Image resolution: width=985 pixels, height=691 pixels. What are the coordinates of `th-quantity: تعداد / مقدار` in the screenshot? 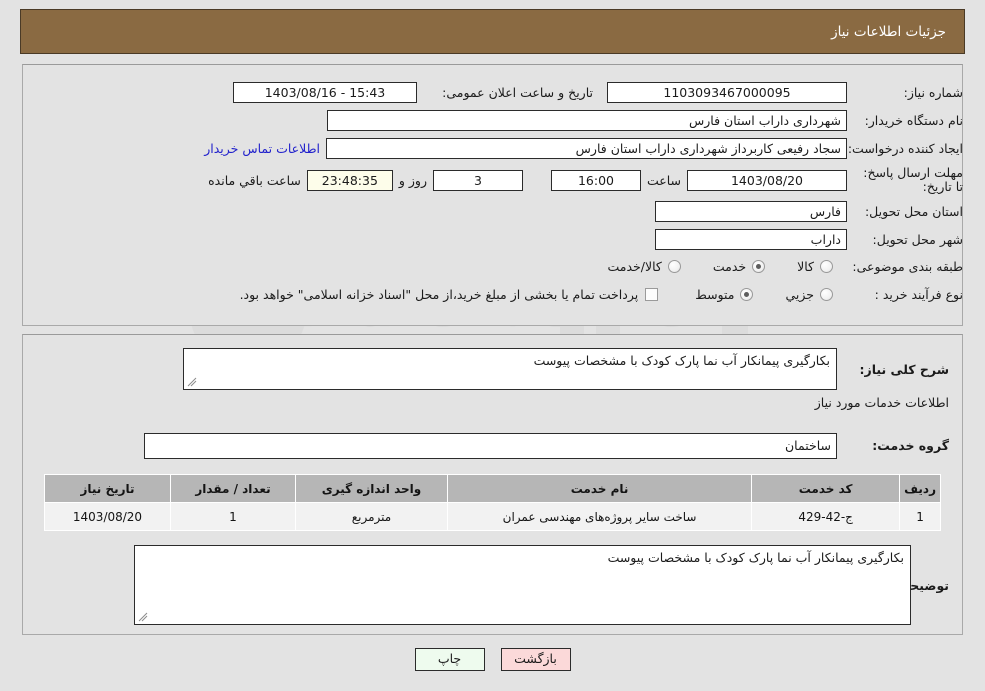 It's located at (233, 488).